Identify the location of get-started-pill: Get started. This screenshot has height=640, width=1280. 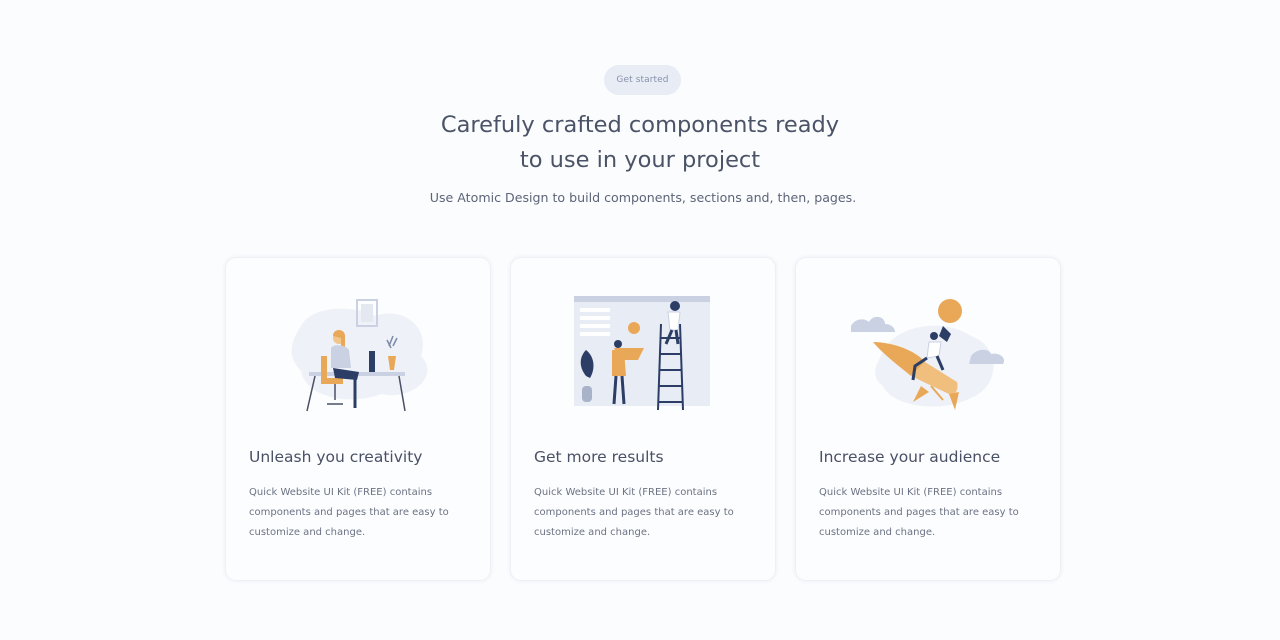
(642, 80).